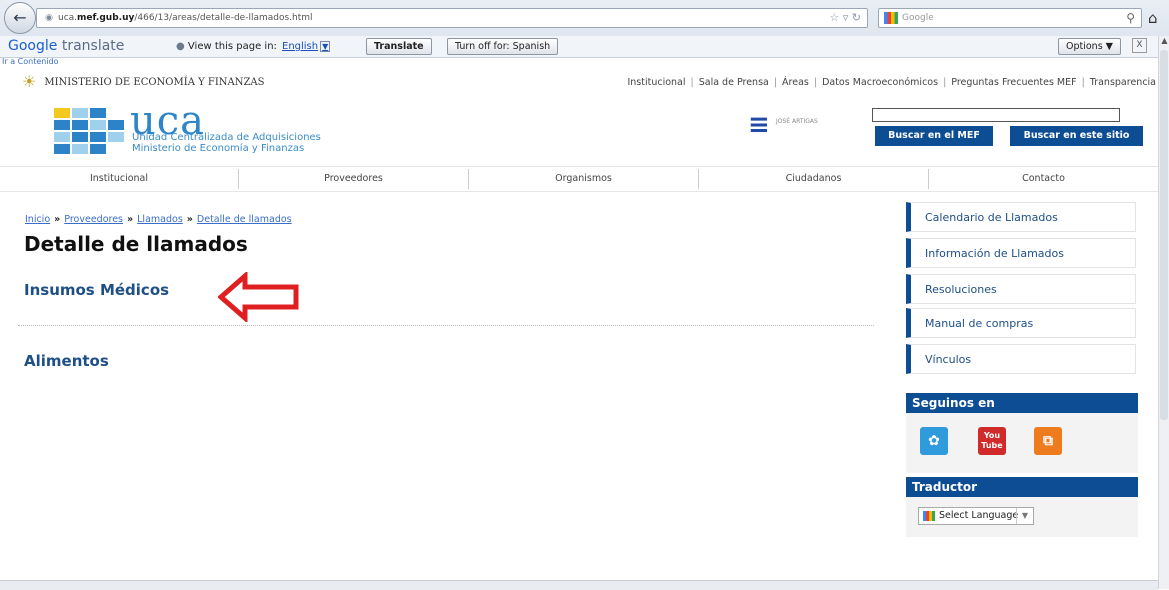  Describe the element at coordinates (93, 46) in the screenshot. I see `translate-logo-text: translate` at that location.